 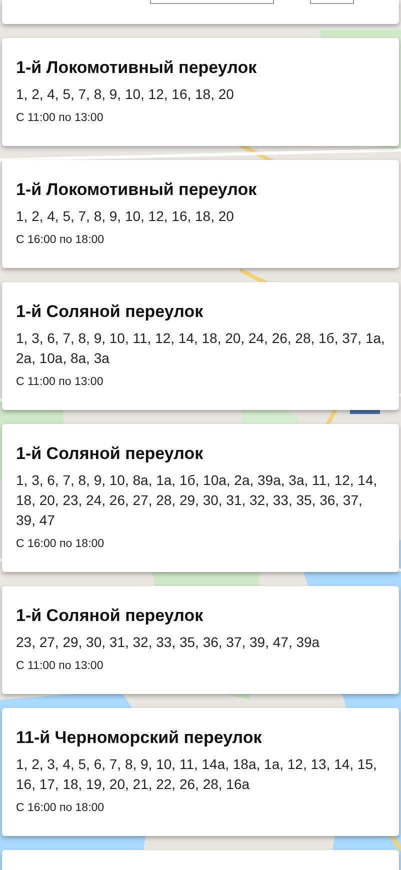 I want to click on house-numbers: 1, 3, 6, 7, 8, 9, 10, 11, 12, 14, 18, 20, 24, 26, 28, 1б, 37, 1а, 2а, 10а, 8а, 3а, so click(x=200, y=348).